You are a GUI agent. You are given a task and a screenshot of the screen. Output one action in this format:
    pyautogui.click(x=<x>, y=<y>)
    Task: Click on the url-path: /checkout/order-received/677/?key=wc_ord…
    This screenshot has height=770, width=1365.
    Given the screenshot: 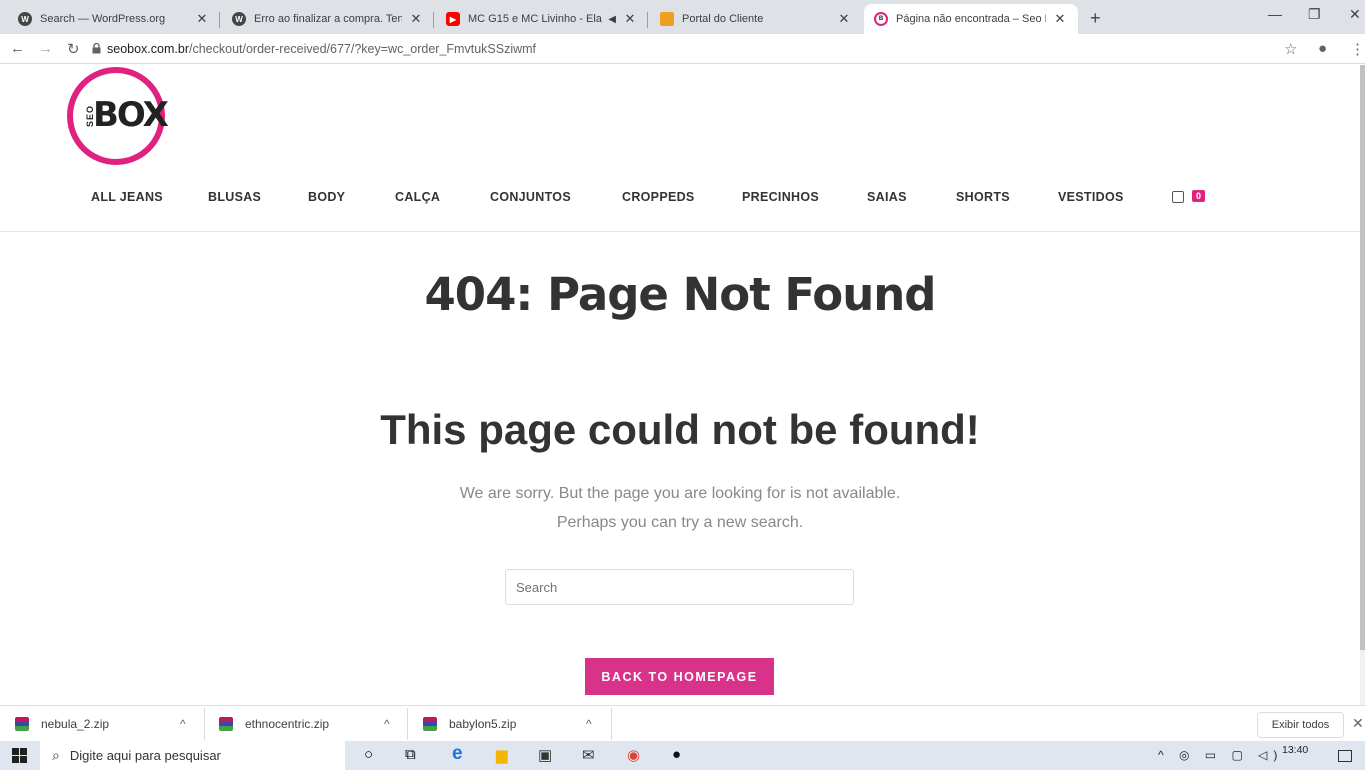 What is the action you would take?
    pyautogui.click(x=362, y=49)
    